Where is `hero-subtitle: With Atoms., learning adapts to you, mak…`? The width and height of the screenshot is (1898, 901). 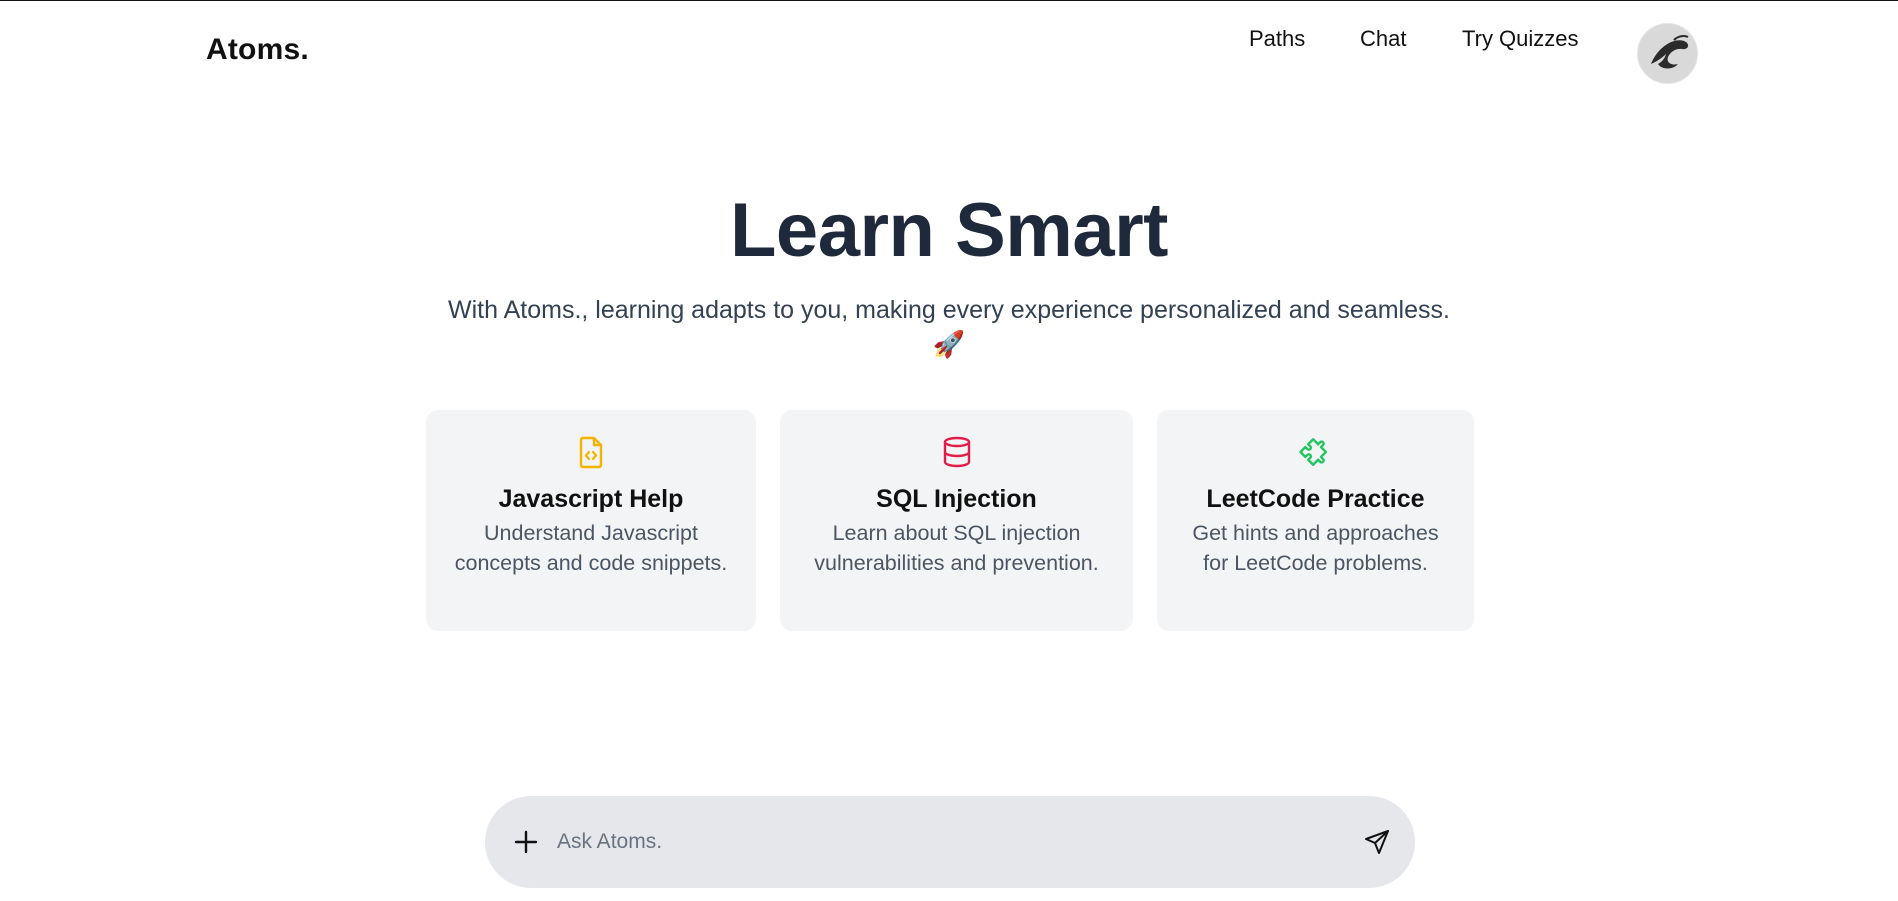
hero-subtitle: With Atoms., learning adapts to you, mak… is located at coordinates (949, 310).